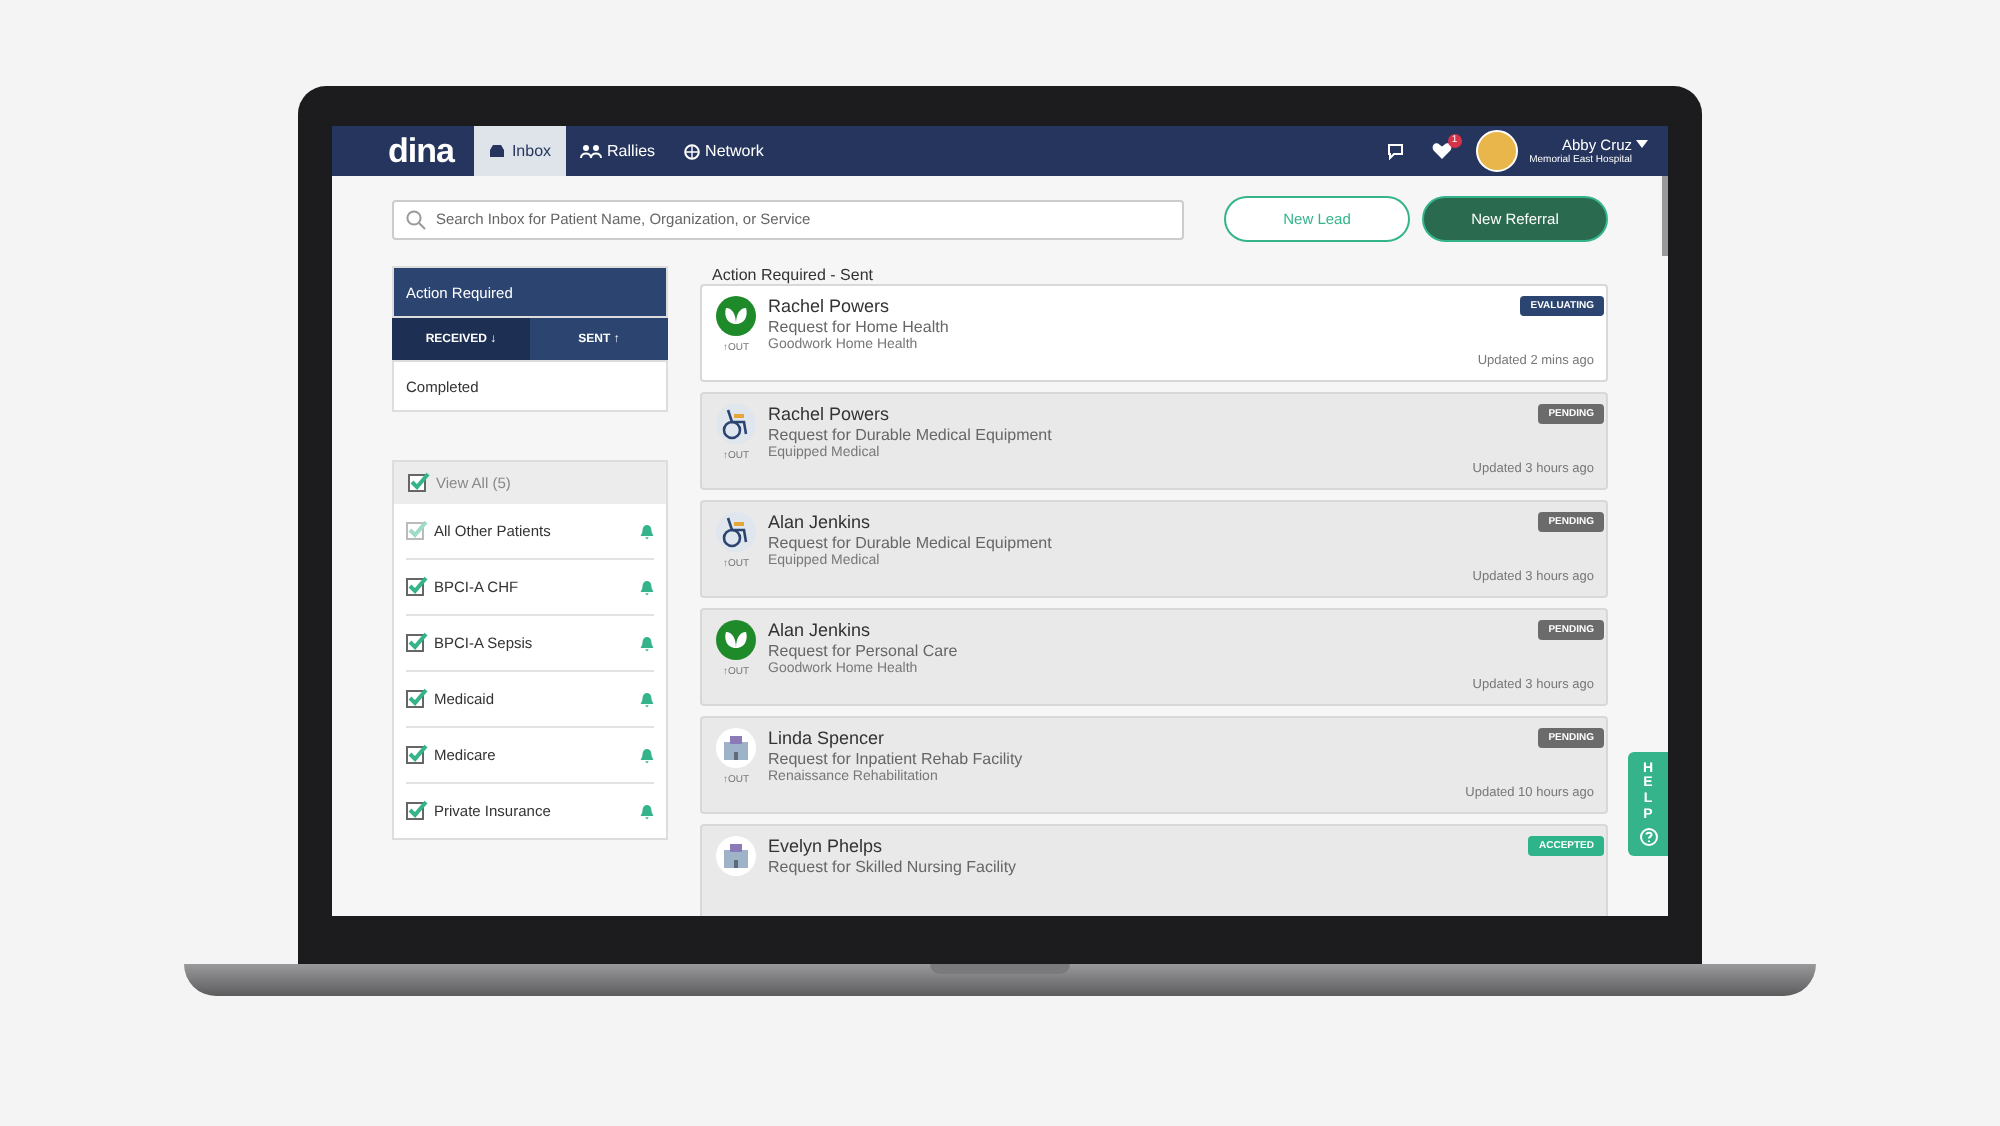 The image size is (2000, 1126). What do you see at coordinates (864, 651) in the screenshot?
I see `service-request: Request for Personal Care` at bounding box center [864, 651].